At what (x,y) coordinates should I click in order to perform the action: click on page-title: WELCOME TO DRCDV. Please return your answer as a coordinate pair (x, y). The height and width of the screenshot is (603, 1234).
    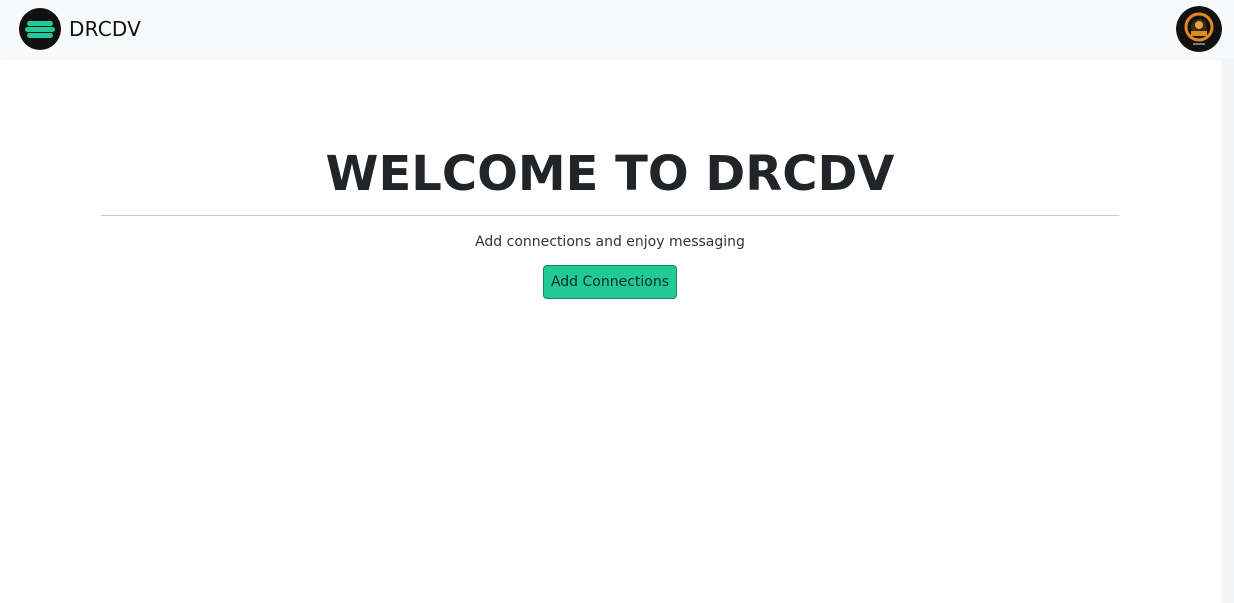
    Looking at the image, I should click on (610, 174).